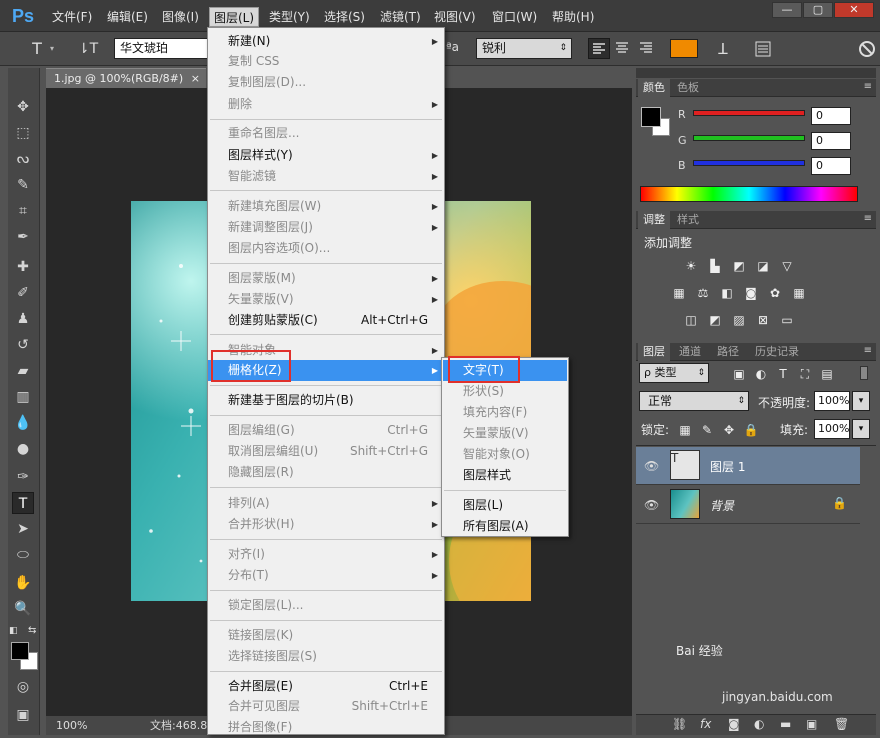 The width and height of the screenshot is (880, 738). I want to click on new-layer-icon: ▣, so click(811, 724).